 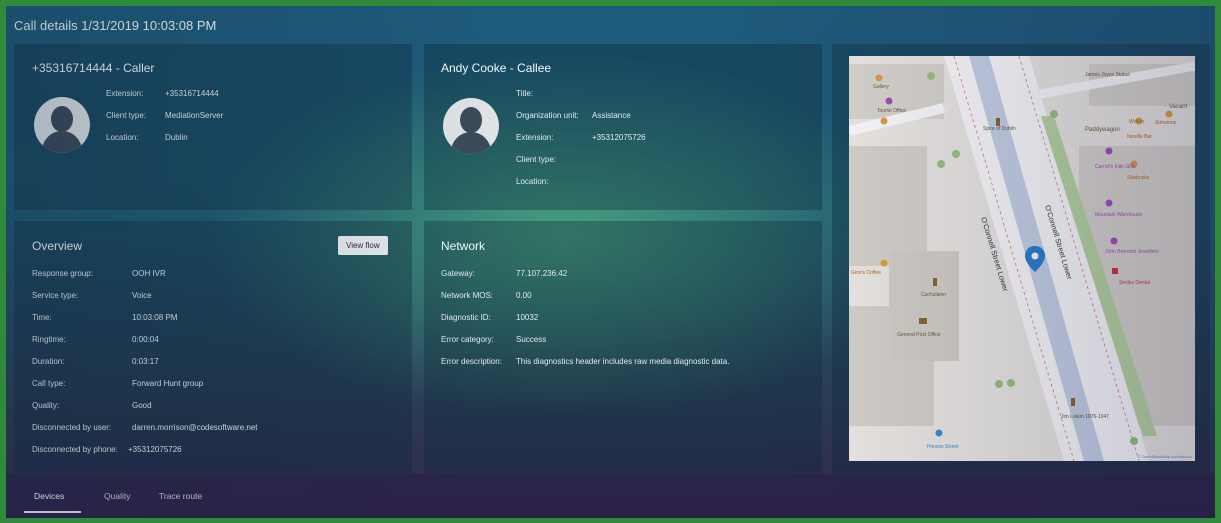 I want to click on map-poi-label: Spire of Dublin, so click(x=999, y=129).